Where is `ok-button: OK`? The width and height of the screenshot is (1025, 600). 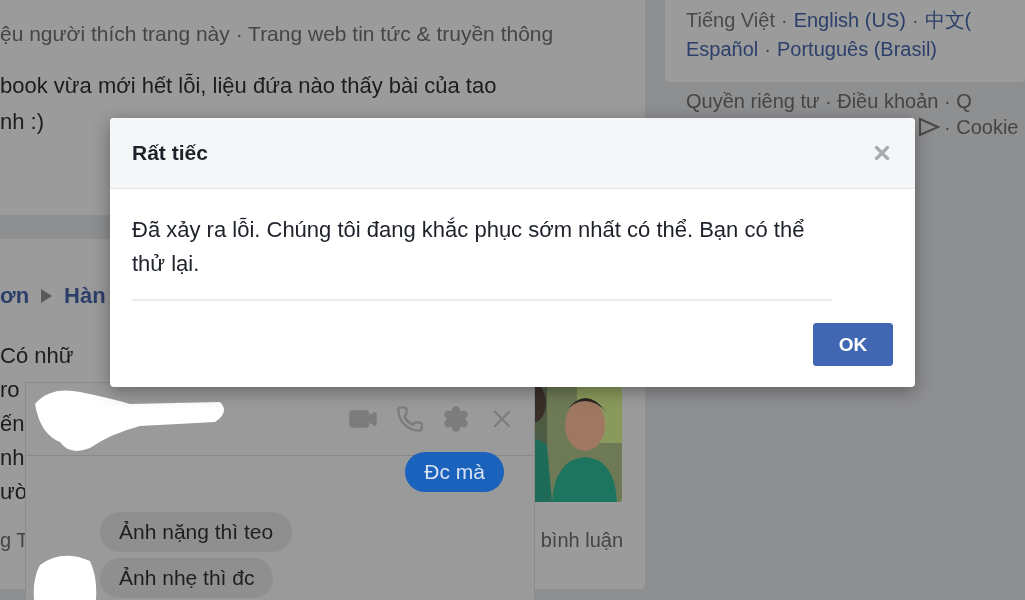
ok-button: OK is located at coordinates (853, 344).